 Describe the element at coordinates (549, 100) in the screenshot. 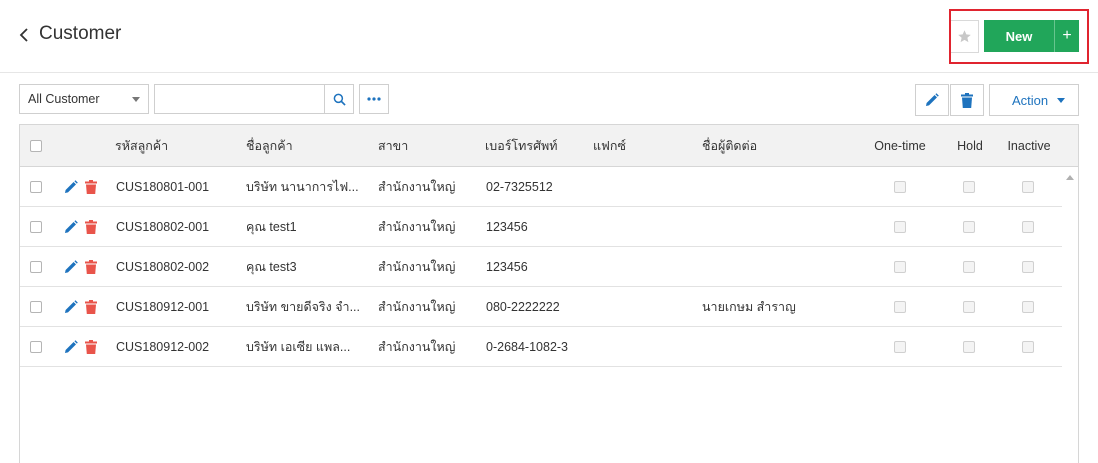

I see `toolbar: All Customer Action` at that location.